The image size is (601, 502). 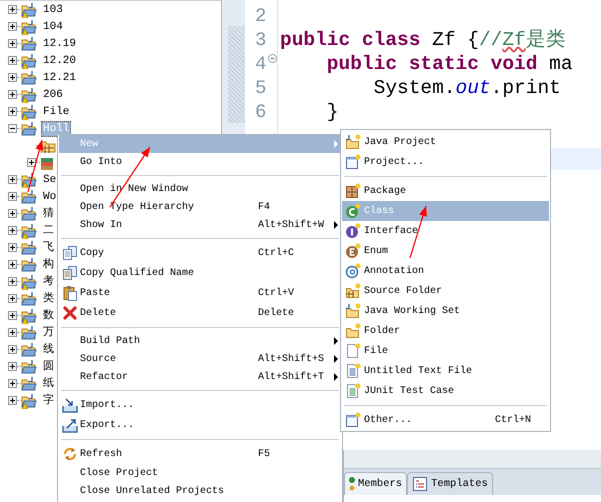 What do you see at coordinates (200, 253) in the screenshot?
I see `menu-item: Copy Ctrl+C` at bounding box center [200, 253].